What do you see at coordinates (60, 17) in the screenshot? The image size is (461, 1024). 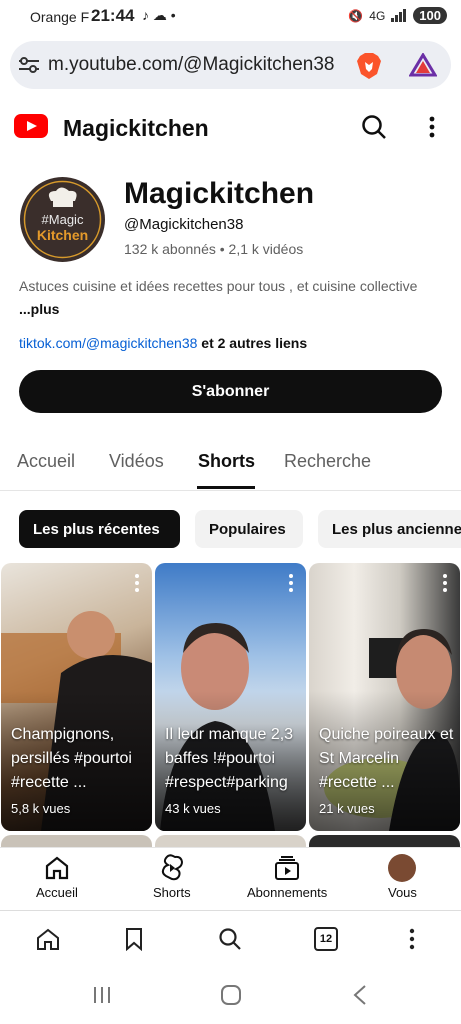 I see `carrier-label: Orange F` at bounding box center [60, 17].